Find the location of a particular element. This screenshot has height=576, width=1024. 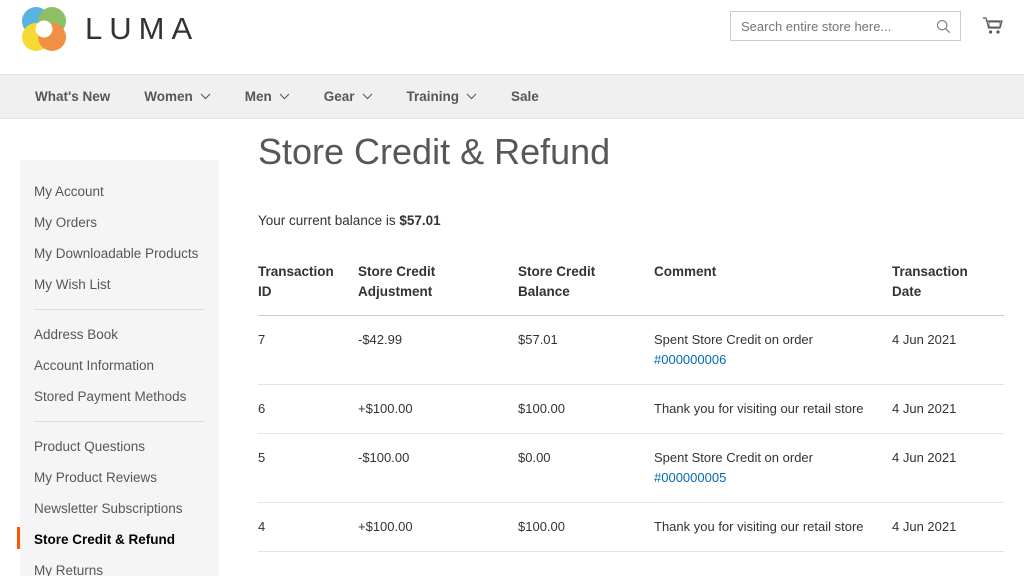

sidebar-item-account-information: Account Information is located at coordinates (119, 365).